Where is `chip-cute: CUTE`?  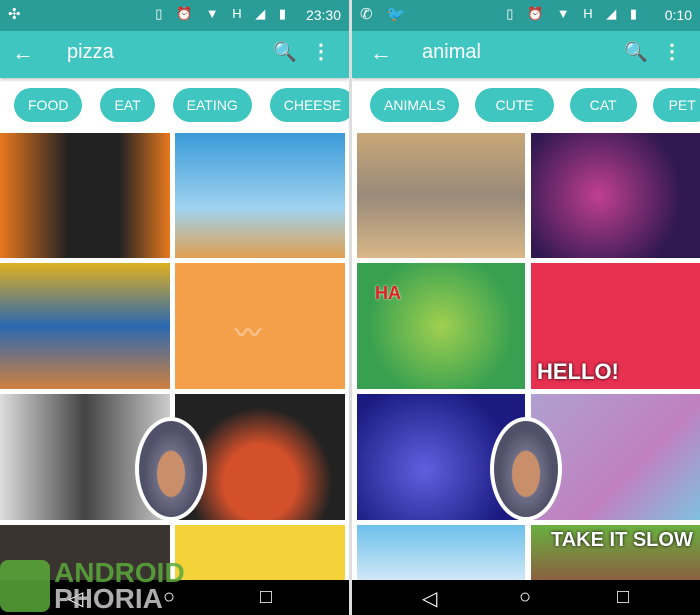 chip-cute: CUTE is located at coordinates (514, 105).